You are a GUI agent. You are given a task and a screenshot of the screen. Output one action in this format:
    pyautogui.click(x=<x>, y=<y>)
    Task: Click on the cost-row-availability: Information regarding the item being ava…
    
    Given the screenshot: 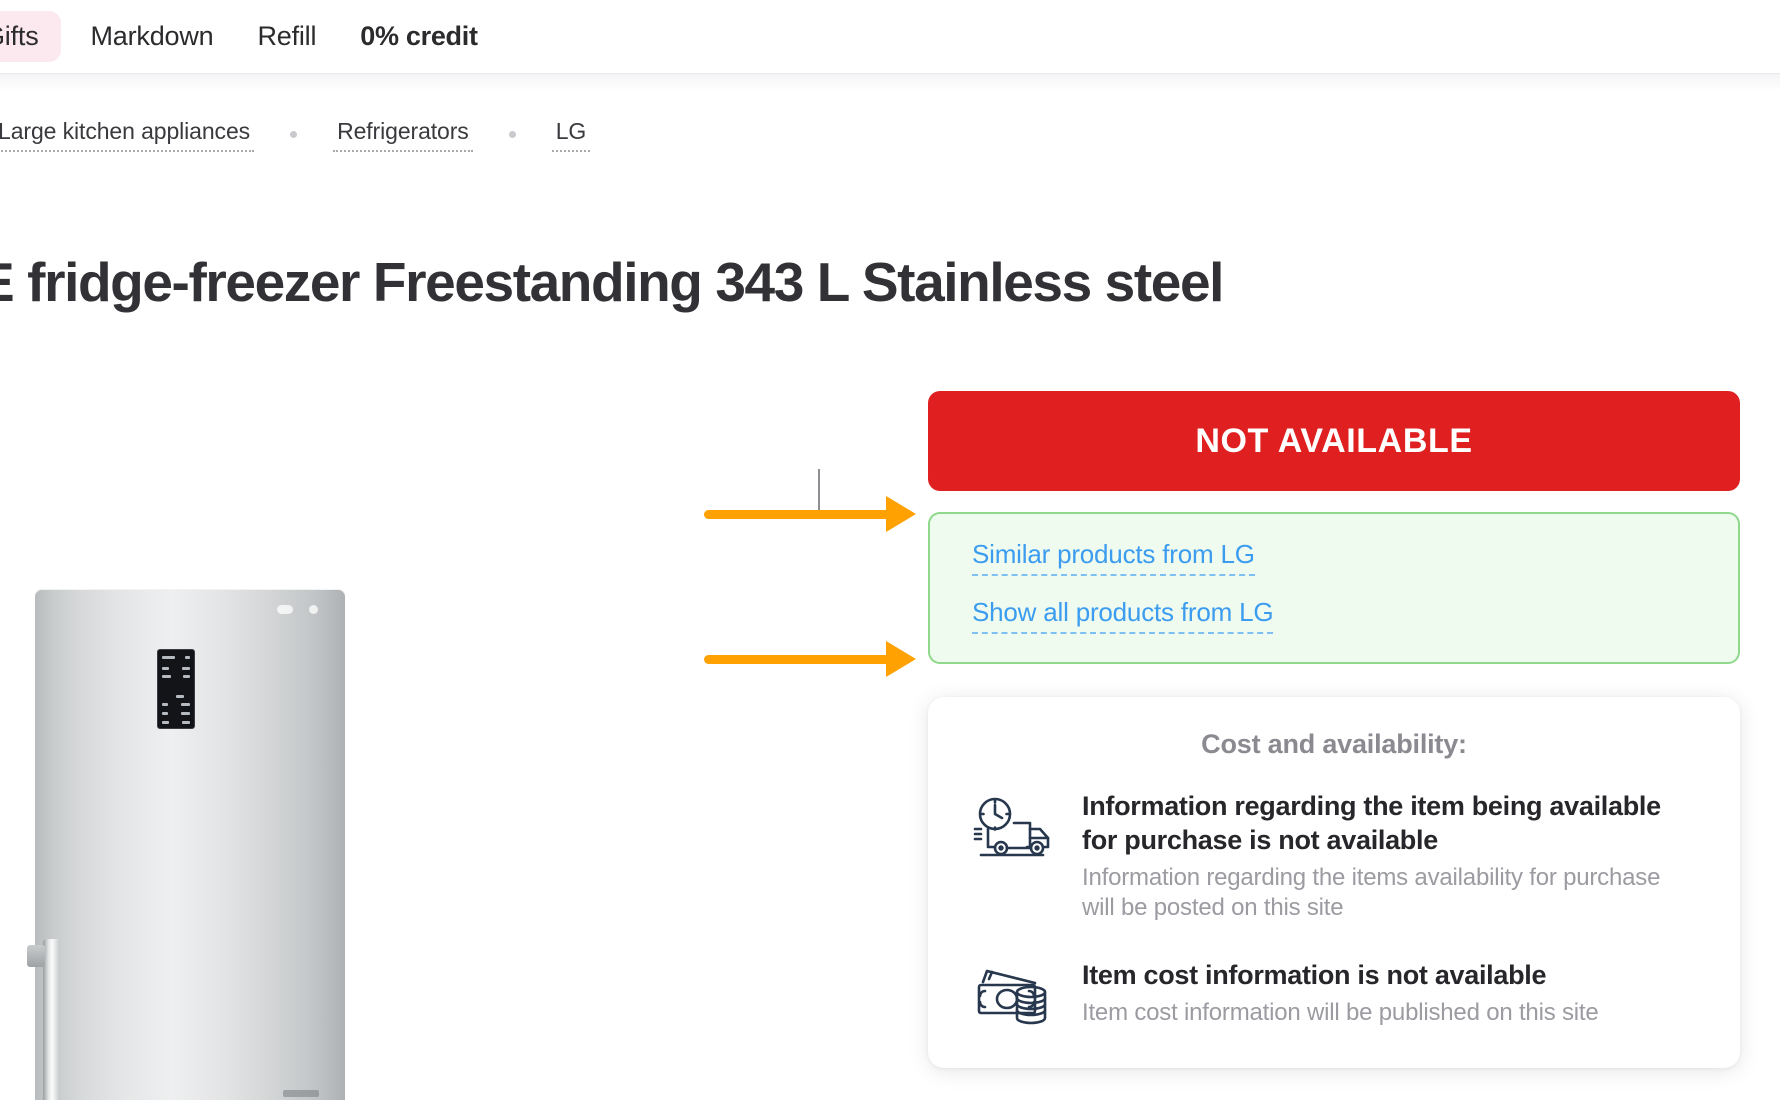 What is the action you would take?
    pyautogui.click(x=1334, y=856)
    